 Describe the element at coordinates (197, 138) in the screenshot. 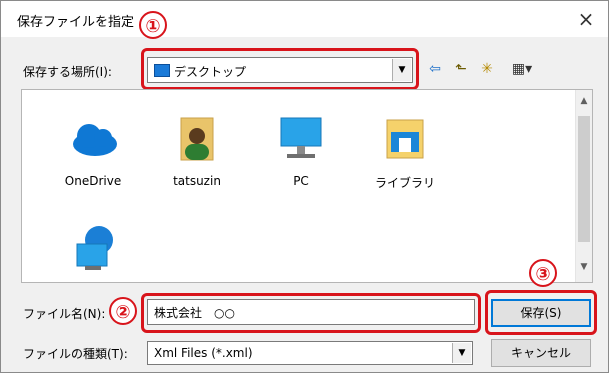

I see `user-folder-icon` at that location.